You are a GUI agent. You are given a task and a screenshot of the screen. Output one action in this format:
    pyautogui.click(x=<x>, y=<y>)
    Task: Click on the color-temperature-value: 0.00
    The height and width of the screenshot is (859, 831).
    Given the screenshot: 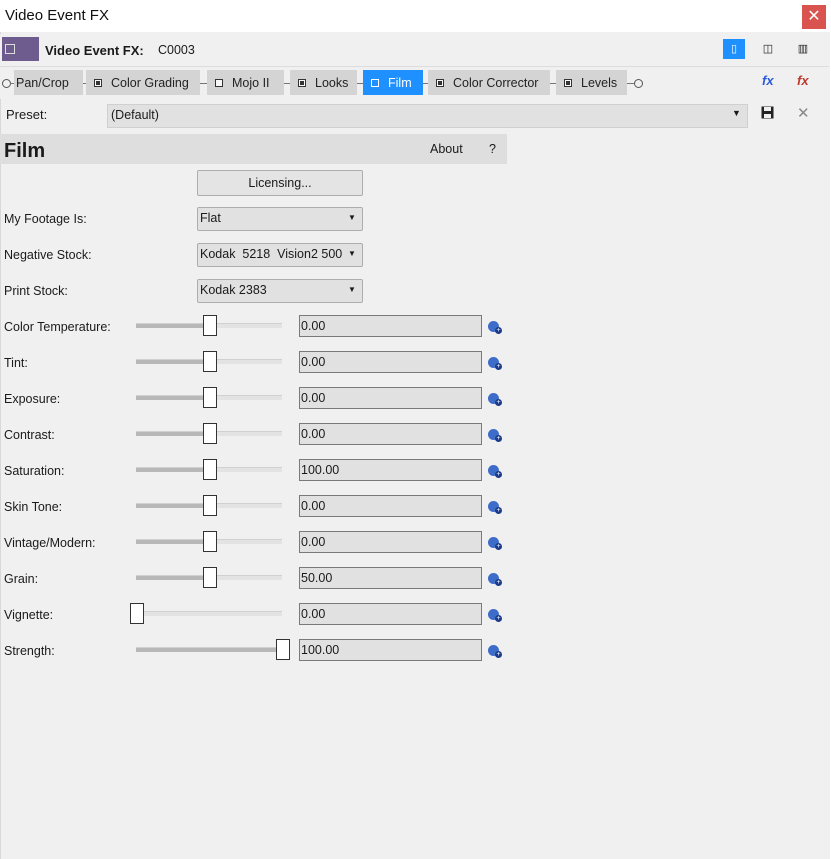 What is the action you would take?
    pyautogui.click(x=313, y=326)
    